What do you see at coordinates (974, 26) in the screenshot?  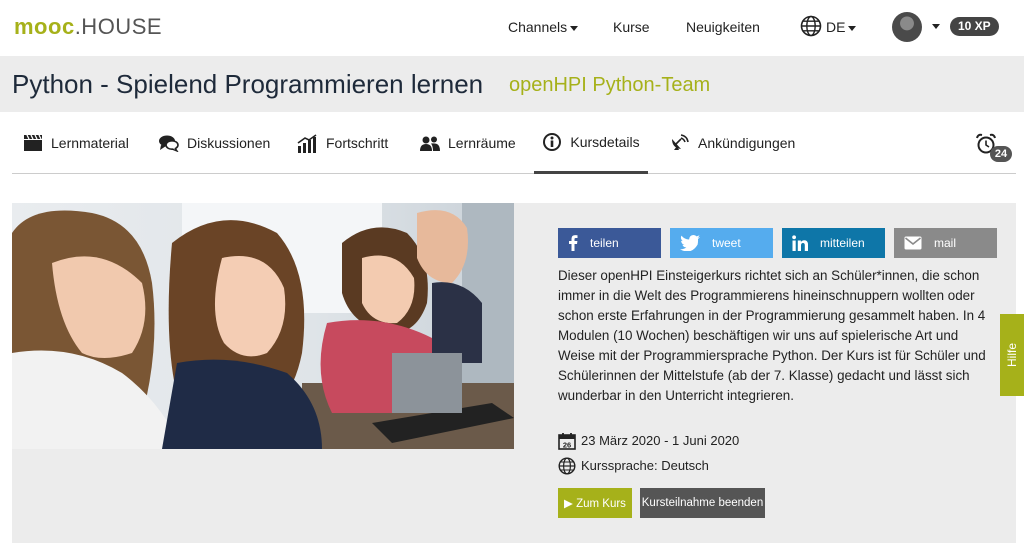 I see `xp-badge: 10 XP` at bounding box center [974, 26].